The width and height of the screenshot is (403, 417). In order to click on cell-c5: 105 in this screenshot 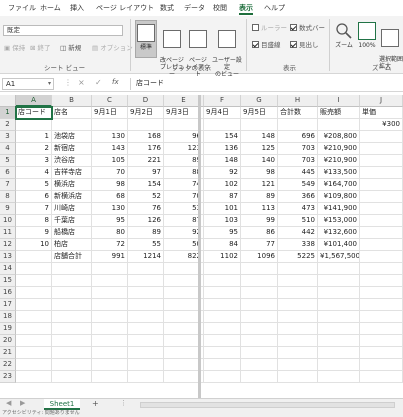, I will do `click(110, 161)`.